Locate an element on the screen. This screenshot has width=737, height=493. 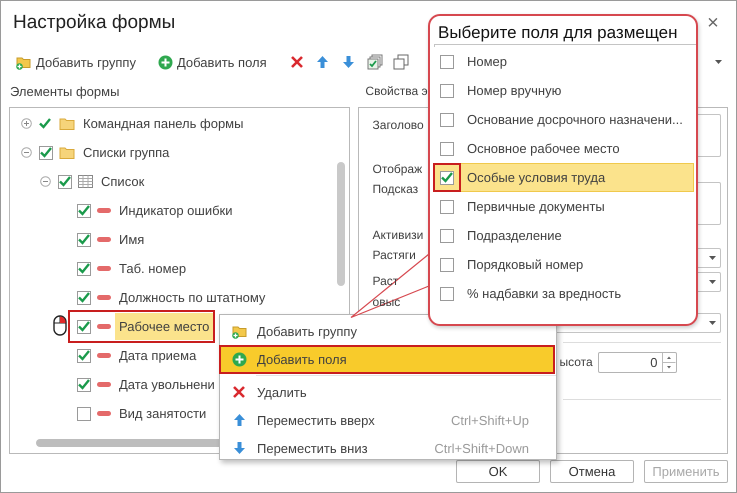
shortcut-label: Ctrl+Shift+Up is located at coordinates (490, 420).